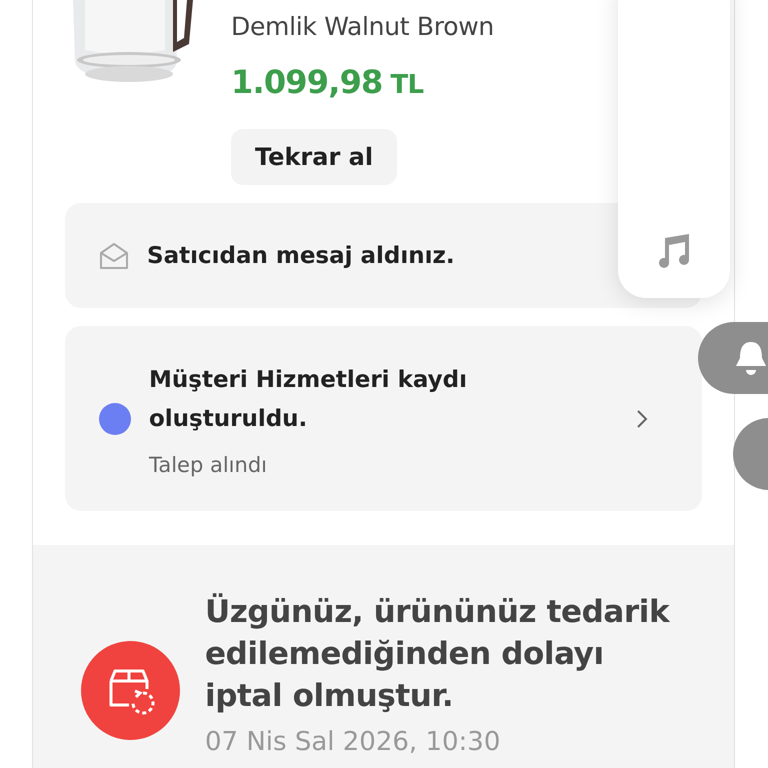 The width and height of the screenshot is (768, 768). Describe the element at coordinates (438, 654) in the screenshot. I see `cancellation-message: Üzgünüz, ürününüz tedarik edilemediğinden dolayı iptal olmuştur.` at that location.